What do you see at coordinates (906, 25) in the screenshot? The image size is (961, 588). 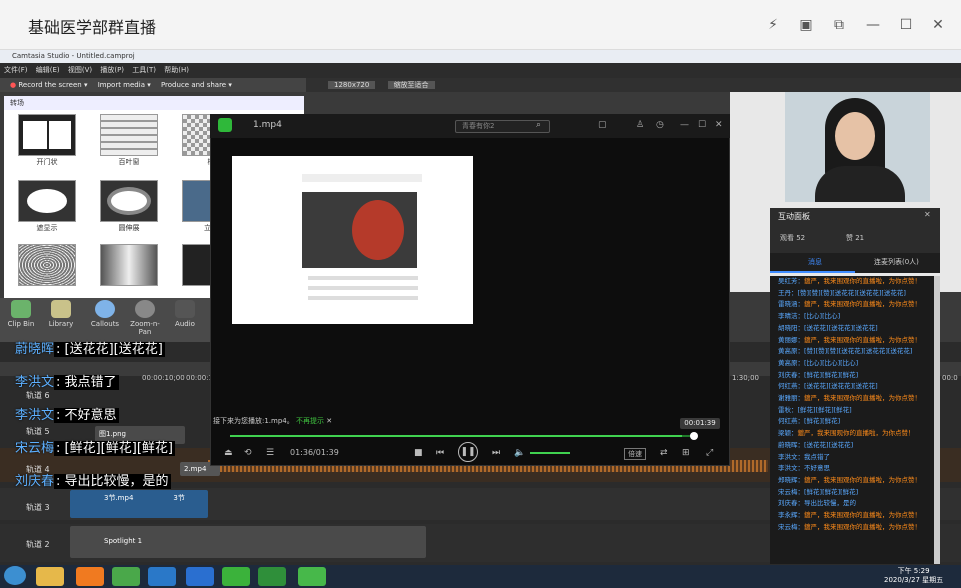 I see `maximize-button: ☐` at bounding box center [906, 25].